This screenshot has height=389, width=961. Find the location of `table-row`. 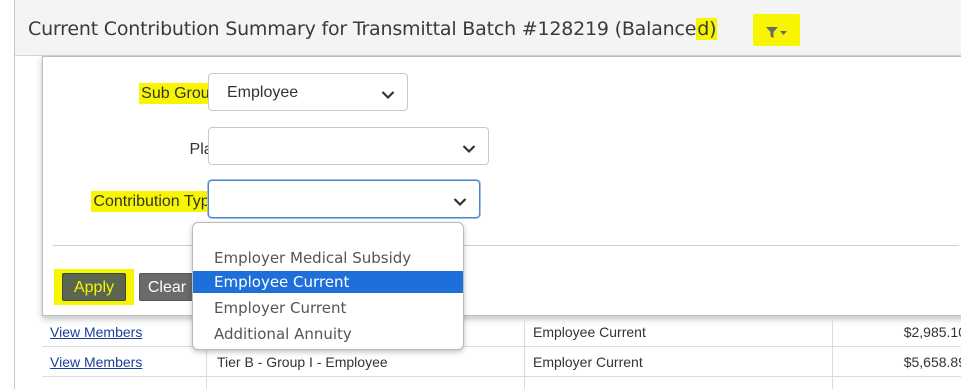

table-row is located at coordinates (501, 383).